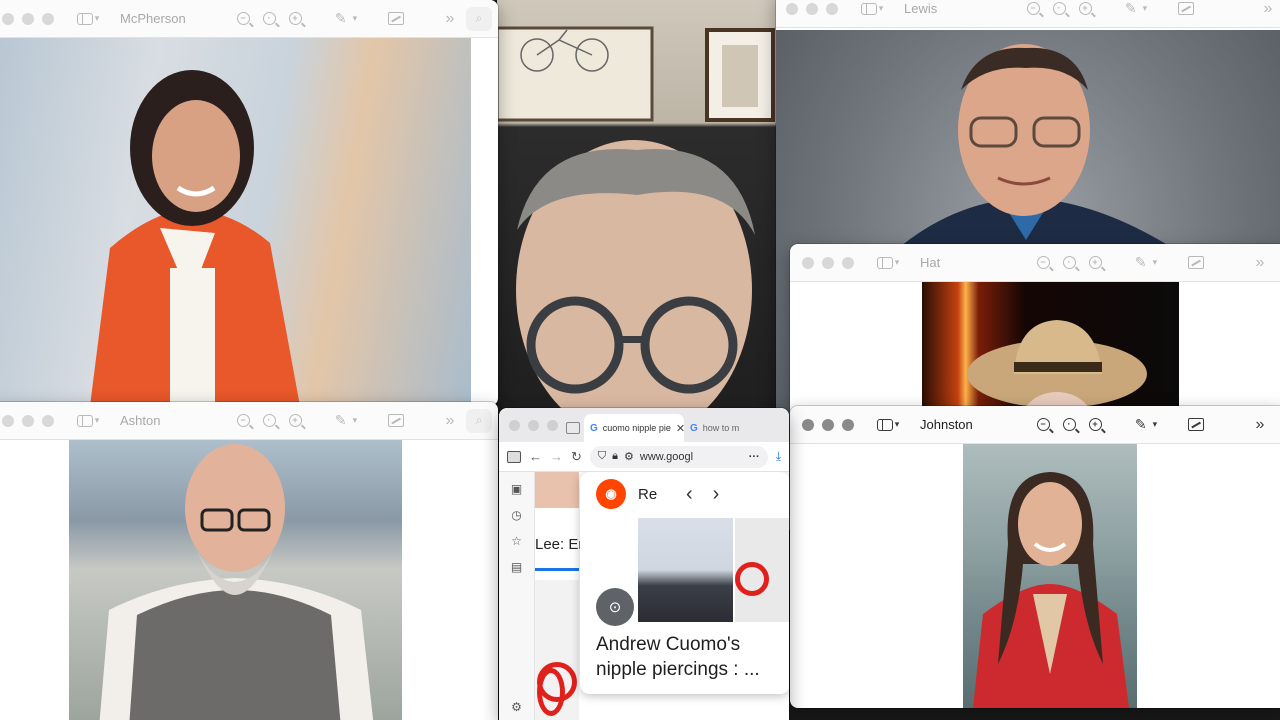  What do you see at coordinates (611, 494) in the screenshot?
I see `reddit-icon: ◉` at bounding box center [611, 494].